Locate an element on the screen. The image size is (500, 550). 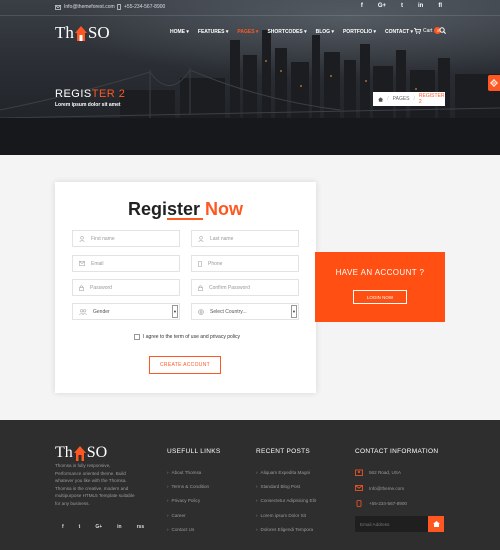
register-title: Register Now is located at coordinates (185, 209).